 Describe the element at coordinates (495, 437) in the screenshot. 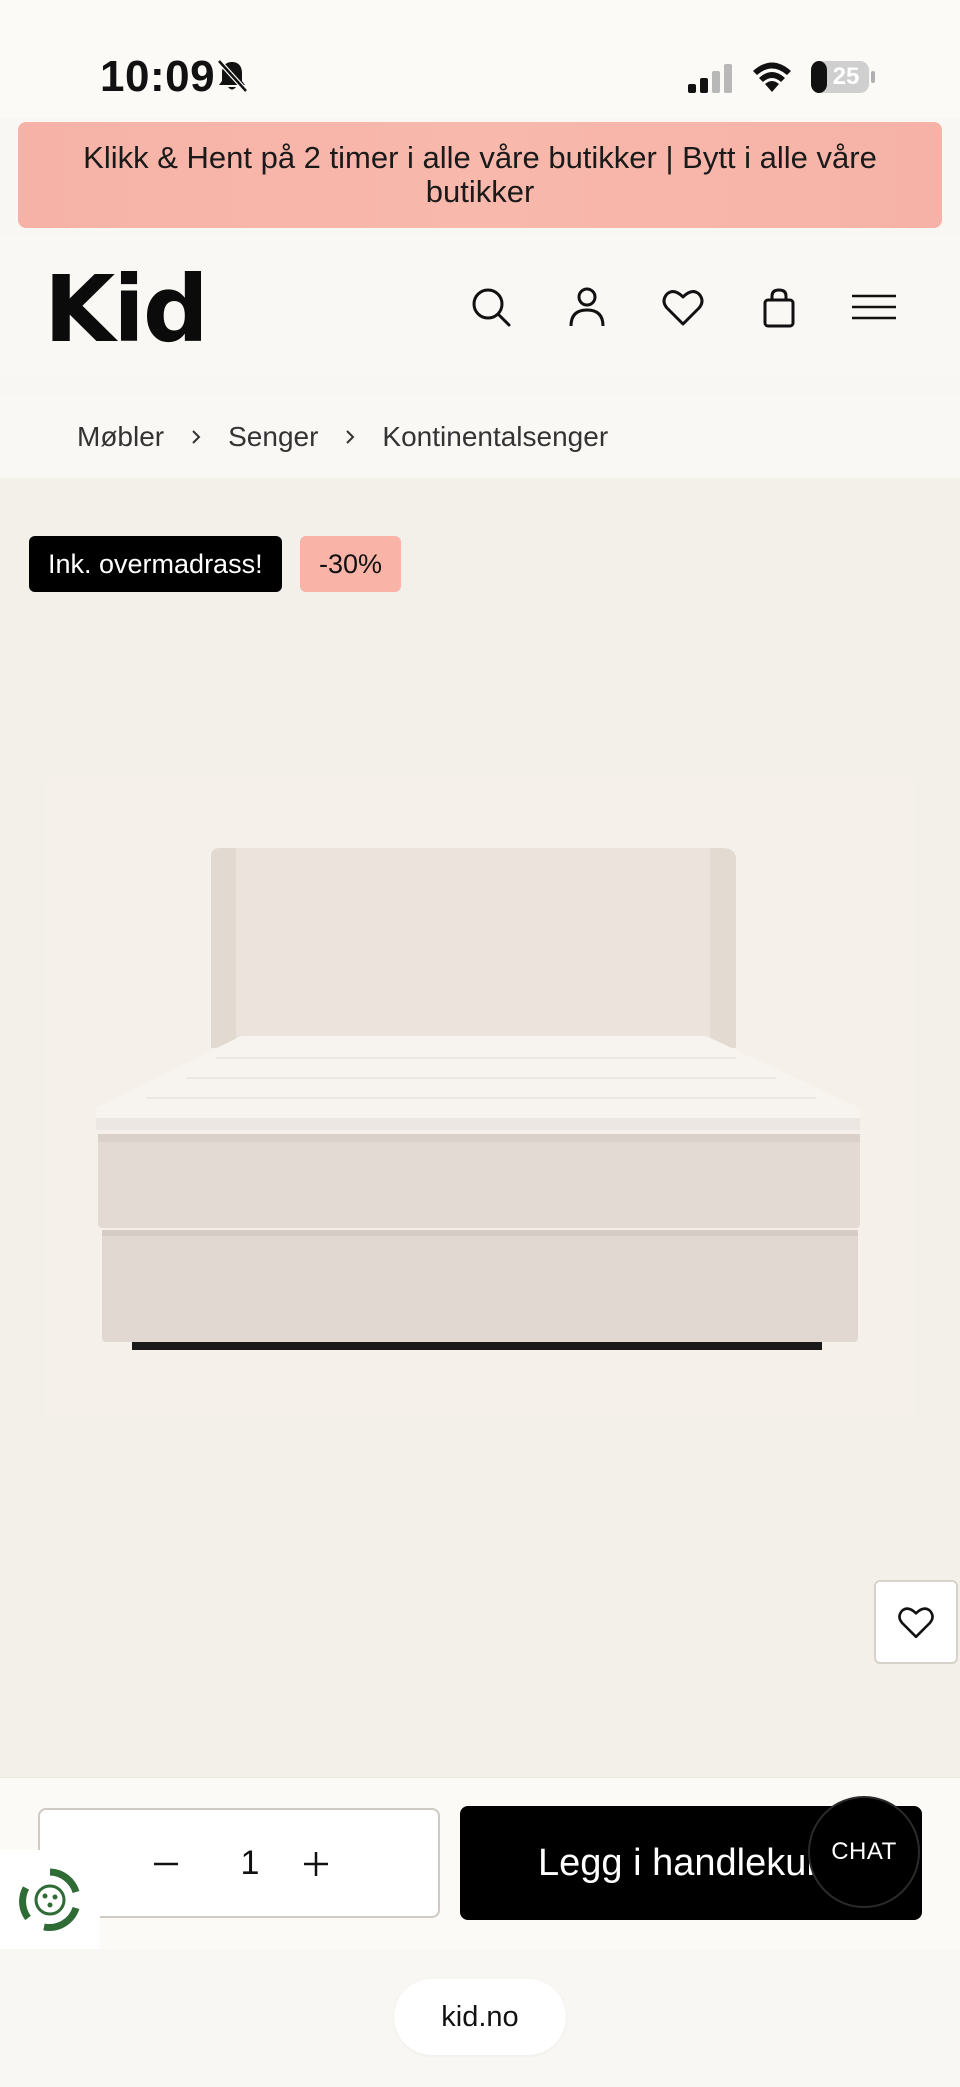

I see `breadcrumb-item: Kontinentalsenger` at that location.